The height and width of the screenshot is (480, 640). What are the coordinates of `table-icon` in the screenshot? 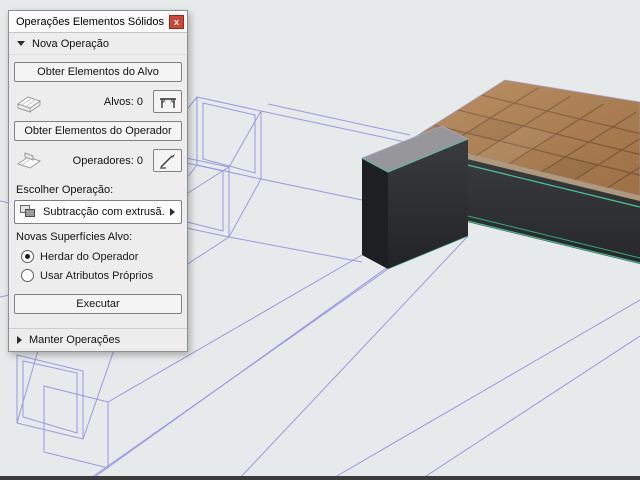 It's located at (167, 102).